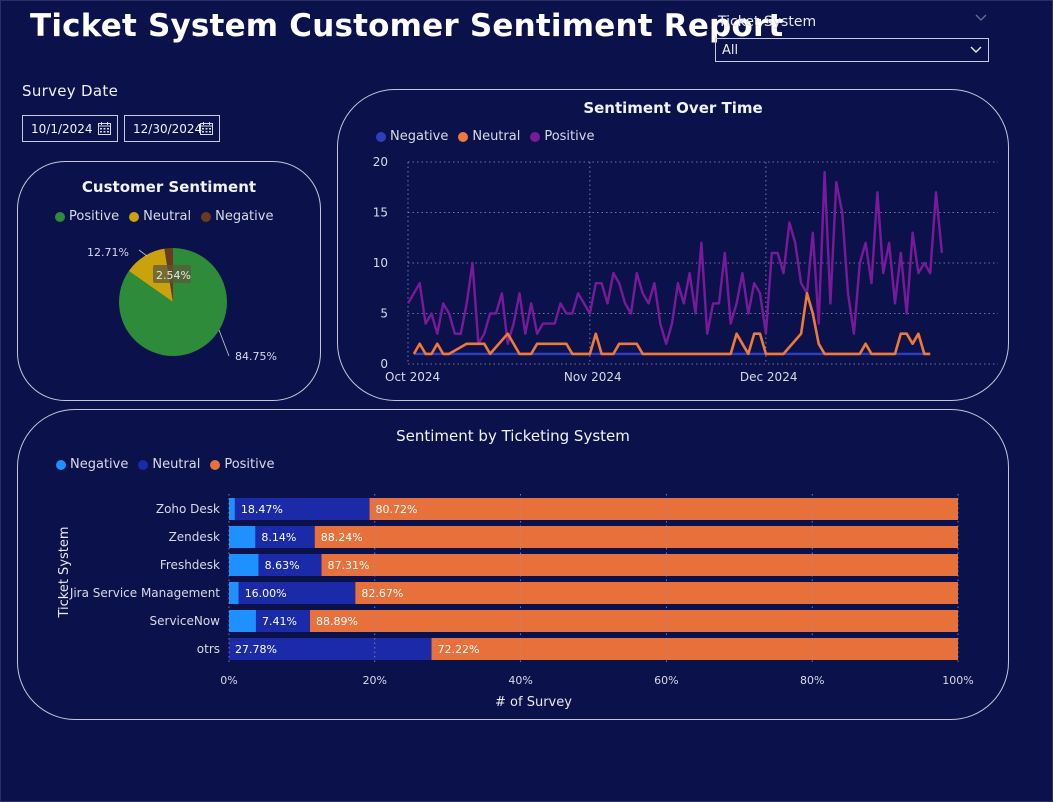  I want to click on category-label: Zendesk, so click(194, 537).